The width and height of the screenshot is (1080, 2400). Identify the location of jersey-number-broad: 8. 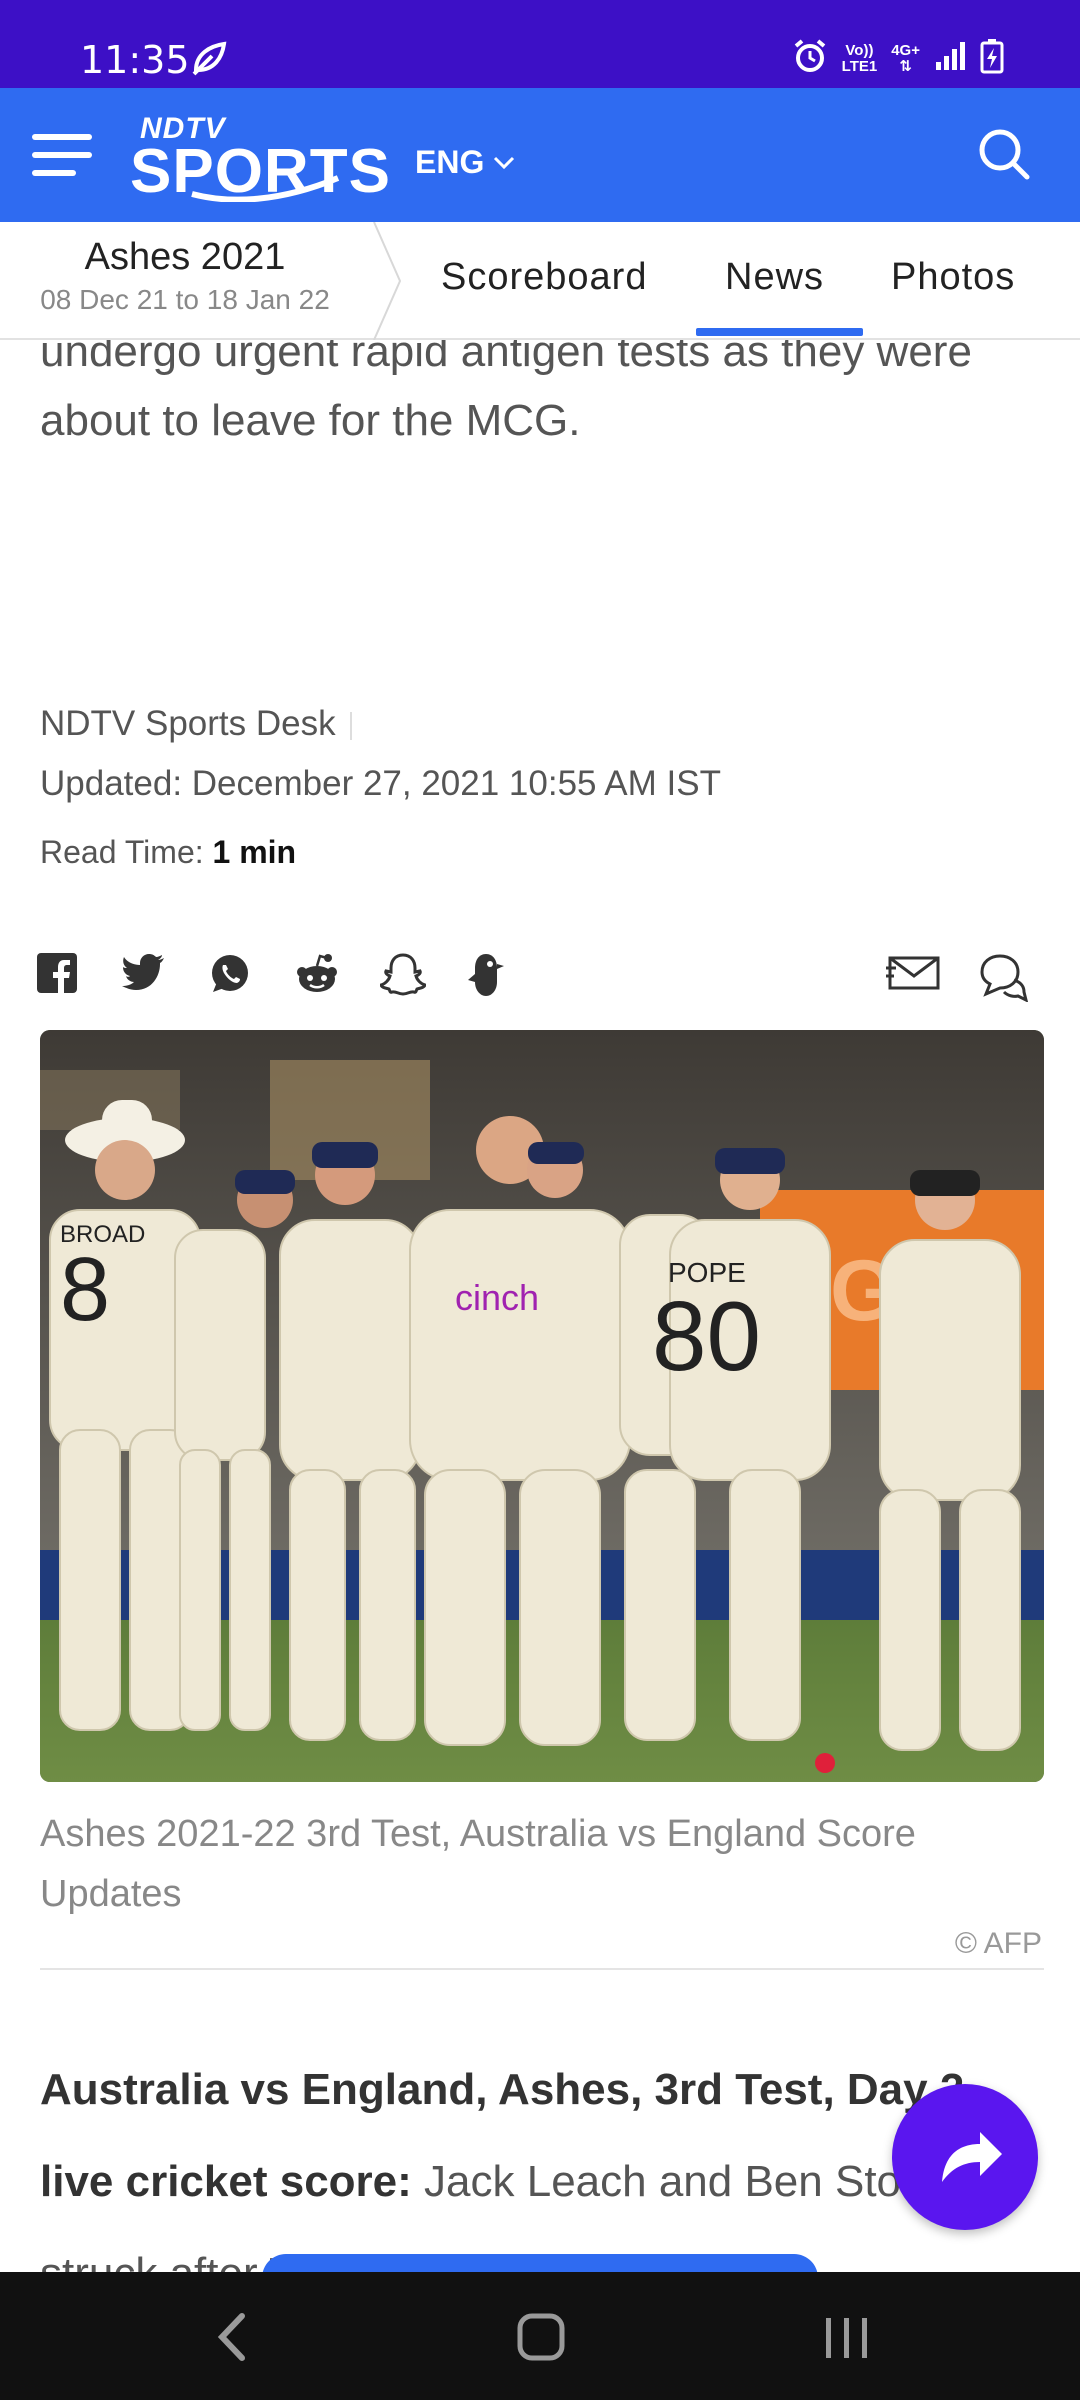
(85, 1290).